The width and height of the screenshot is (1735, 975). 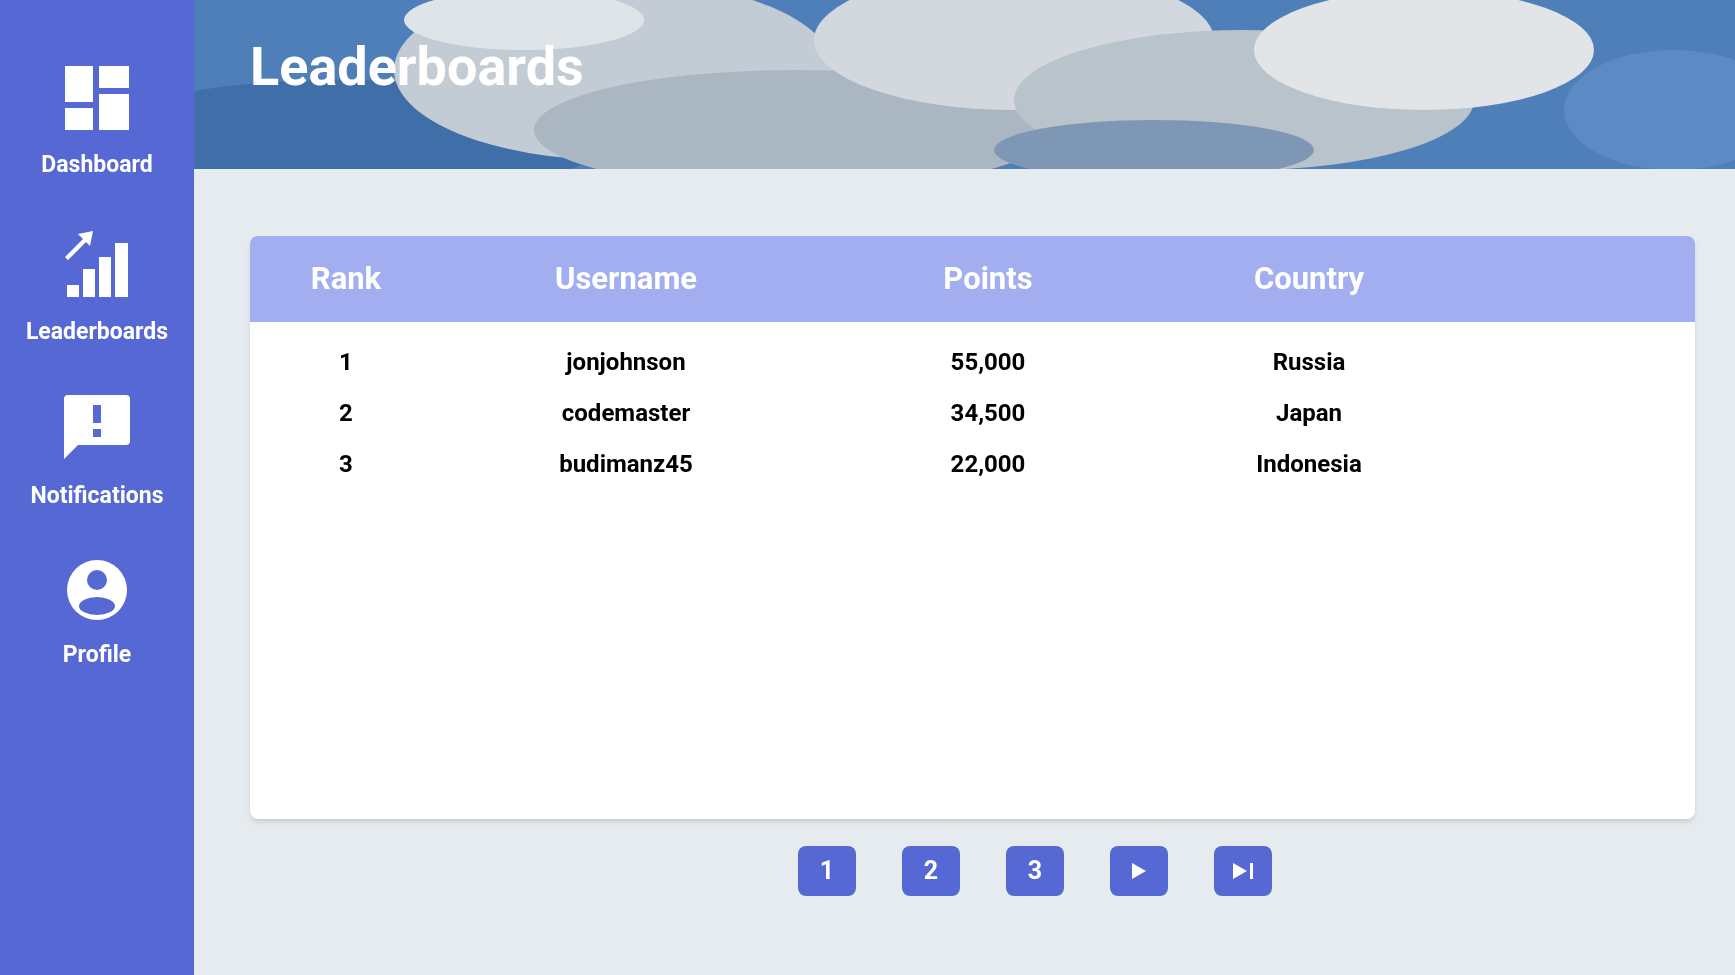 I want to click on bar-chart-arrow-icon, so click(x=97, y=262).